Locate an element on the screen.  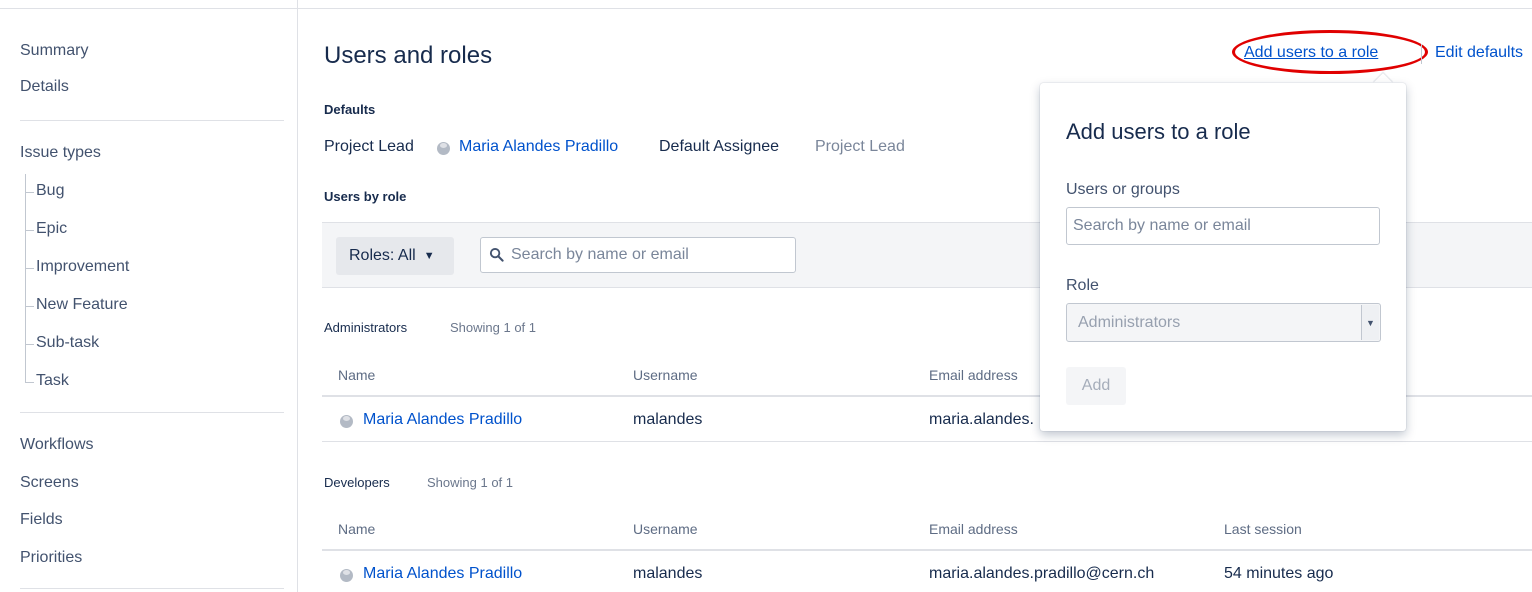
roles-filter-dropdown: Roles: All ▼ is located at coordinates (395, 256).